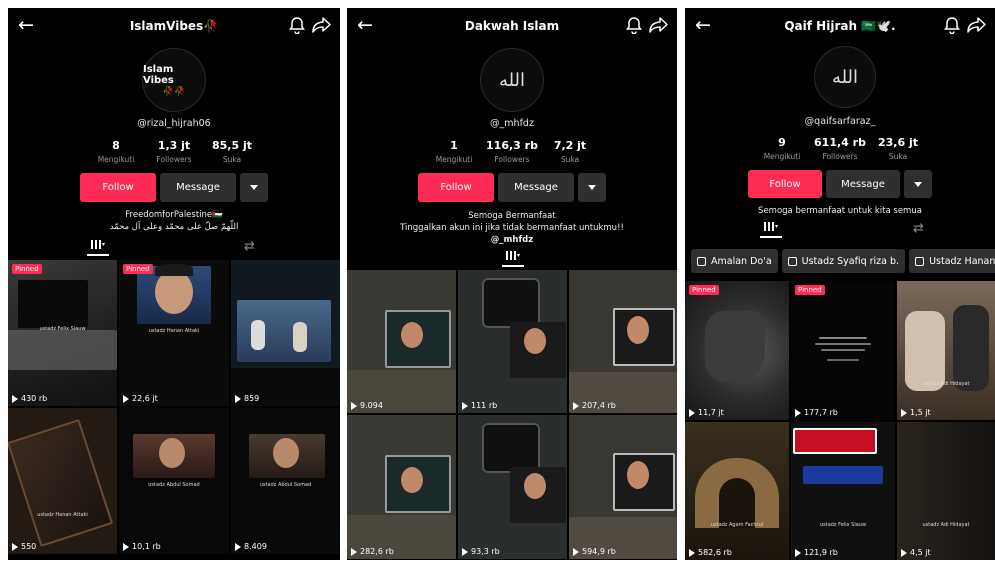 This screenshot has width=995, height=562. Describe the element at coordinates (174, 151) in the screenshot. I see `stat-followers: 1,3 jt Followers` at that location.